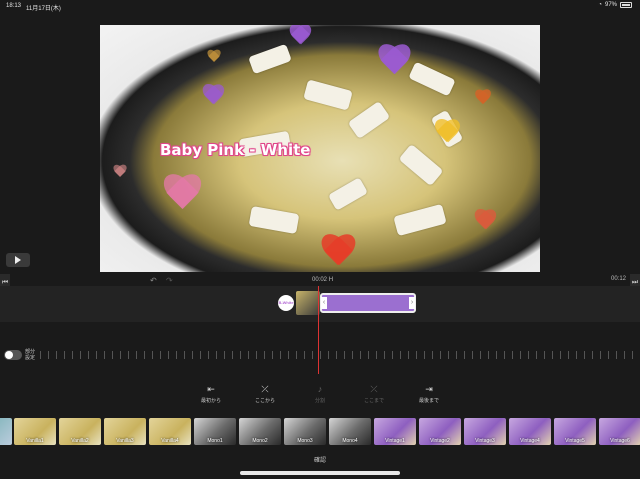 The width and height of the screenshot is (640, 479). Describe the element at coordinates (125, 441) in the screenshot. I see `filter-label: Vanilla3` at that location.